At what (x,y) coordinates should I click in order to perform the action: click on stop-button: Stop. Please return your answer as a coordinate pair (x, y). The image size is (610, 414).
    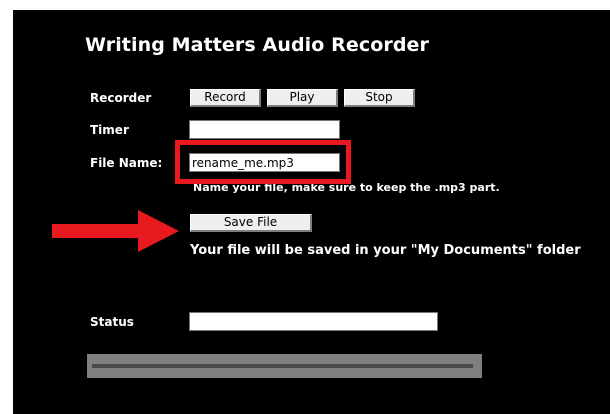
    Looking at the image, I should click on (379, 98).